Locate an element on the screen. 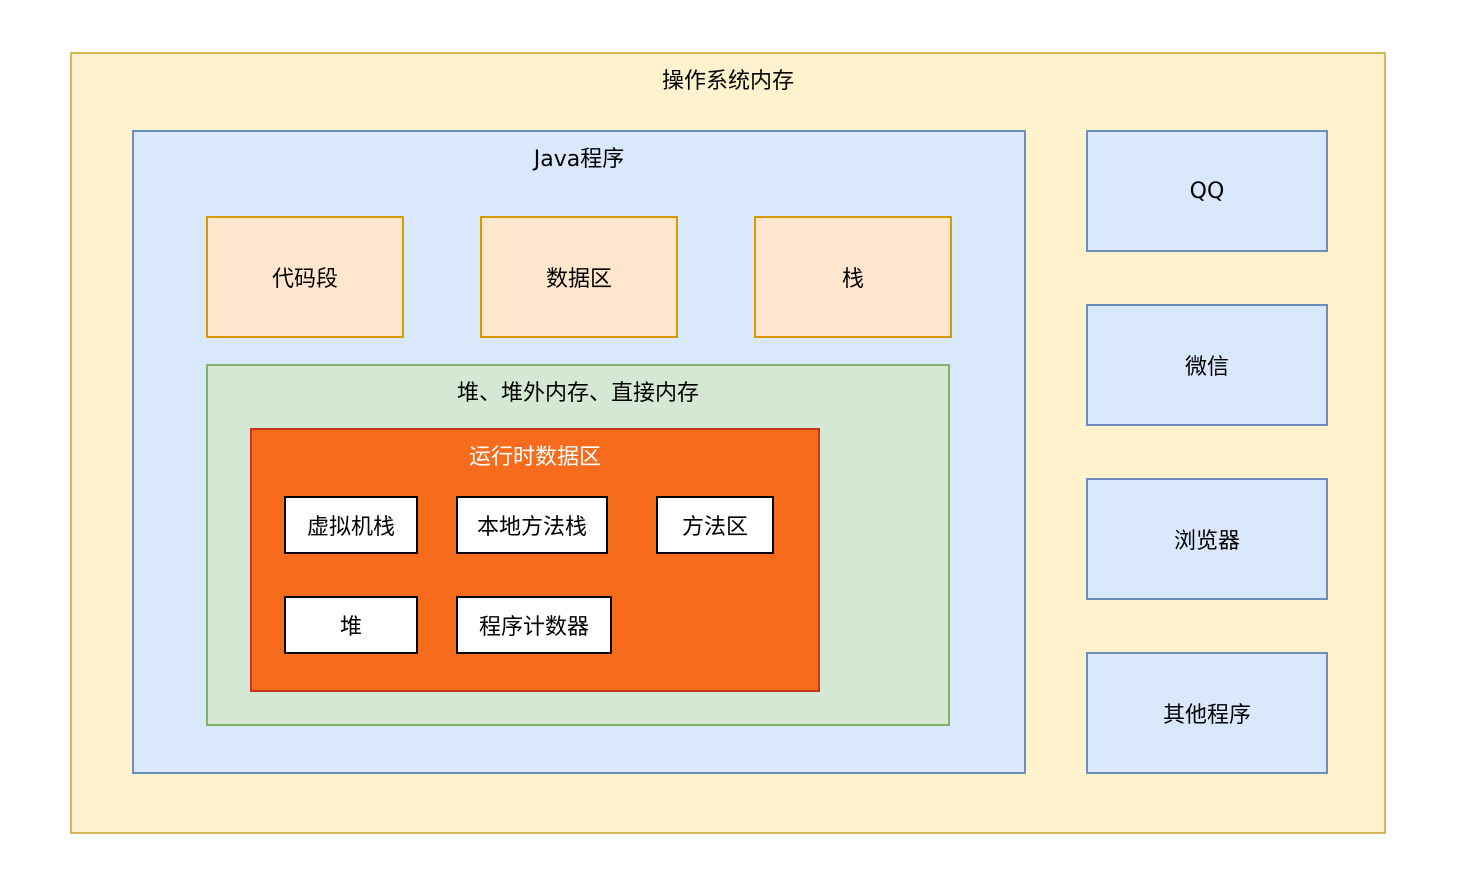  app-other-label: 其他程序 is located at coordinates (1206, 715).